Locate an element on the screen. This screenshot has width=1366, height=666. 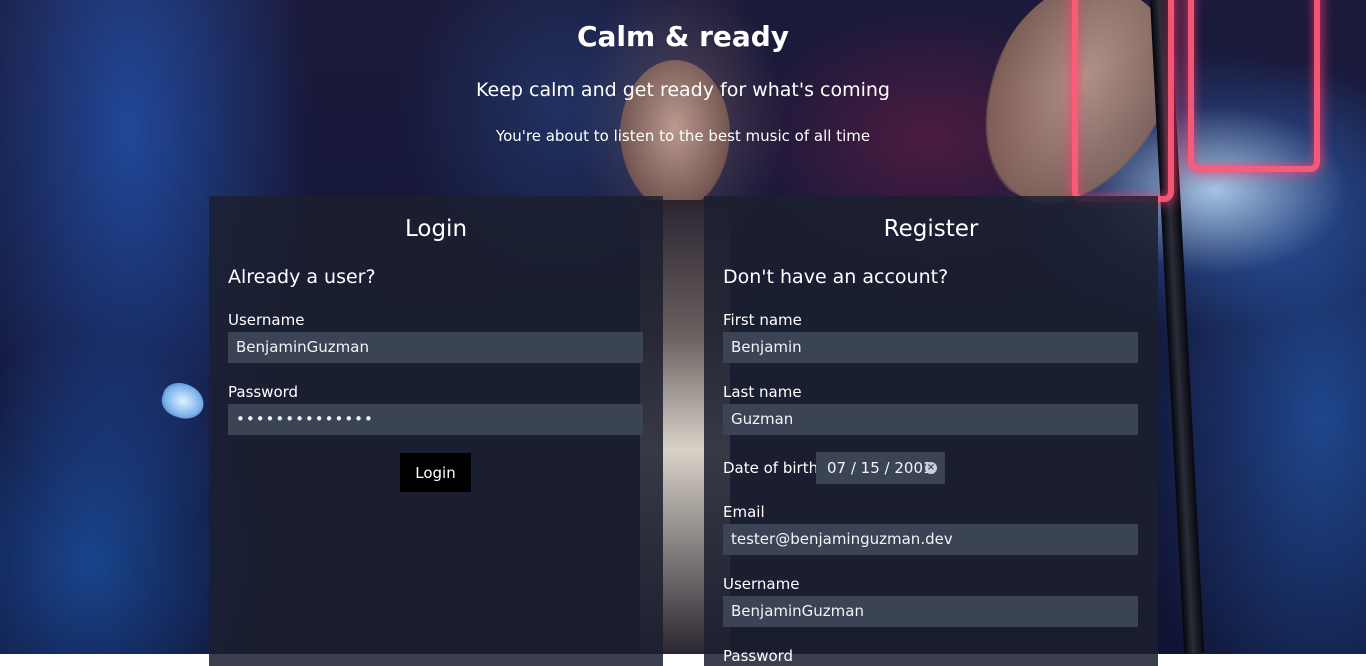
register-title: Register is located at coordinates (931, 229).